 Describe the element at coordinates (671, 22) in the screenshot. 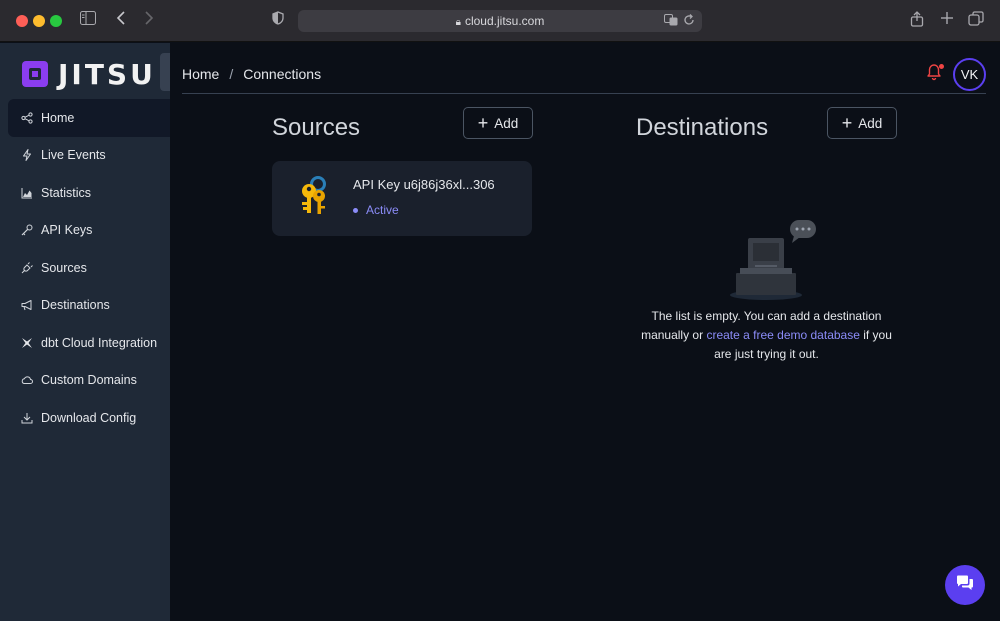

I see `translate-icon` at that location.